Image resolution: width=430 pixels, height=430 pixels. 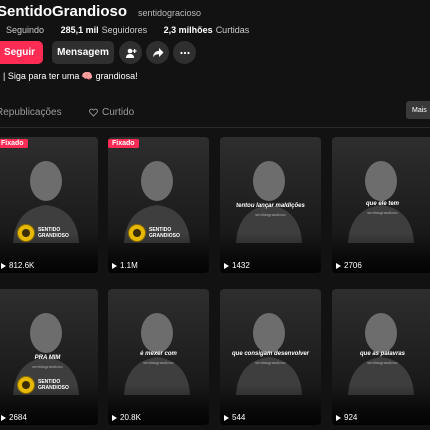 I want to click on more-button: Mais, so click(x=418, y=110).